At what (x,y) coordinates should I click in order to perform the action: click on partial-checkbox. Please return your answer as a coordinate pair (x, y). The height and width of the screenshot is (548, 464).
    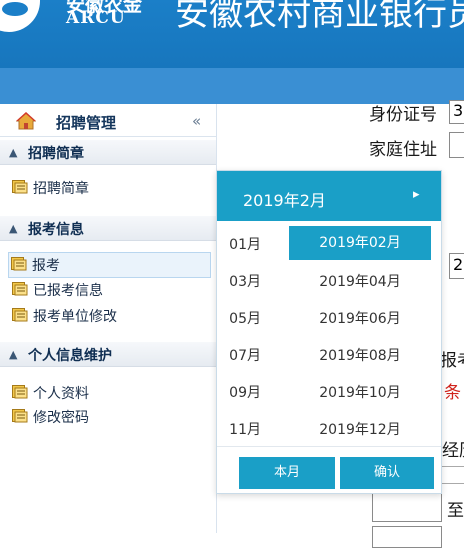
    Looking at the image, I should click on (452, 475).